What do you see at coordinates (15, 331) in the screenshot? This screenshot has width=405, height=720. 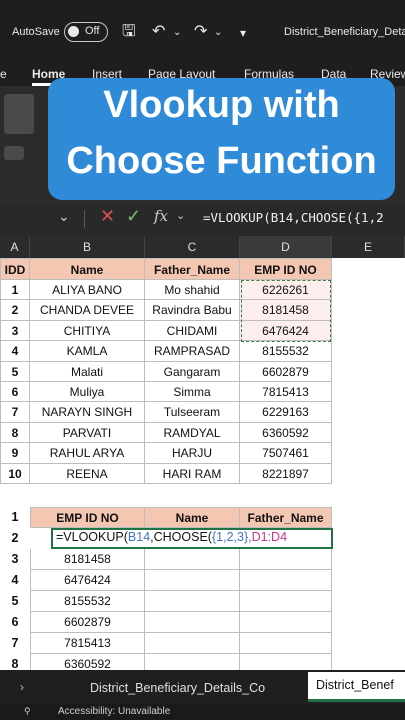 I see `cell-idd: 3` at bounding box center [15, 331].